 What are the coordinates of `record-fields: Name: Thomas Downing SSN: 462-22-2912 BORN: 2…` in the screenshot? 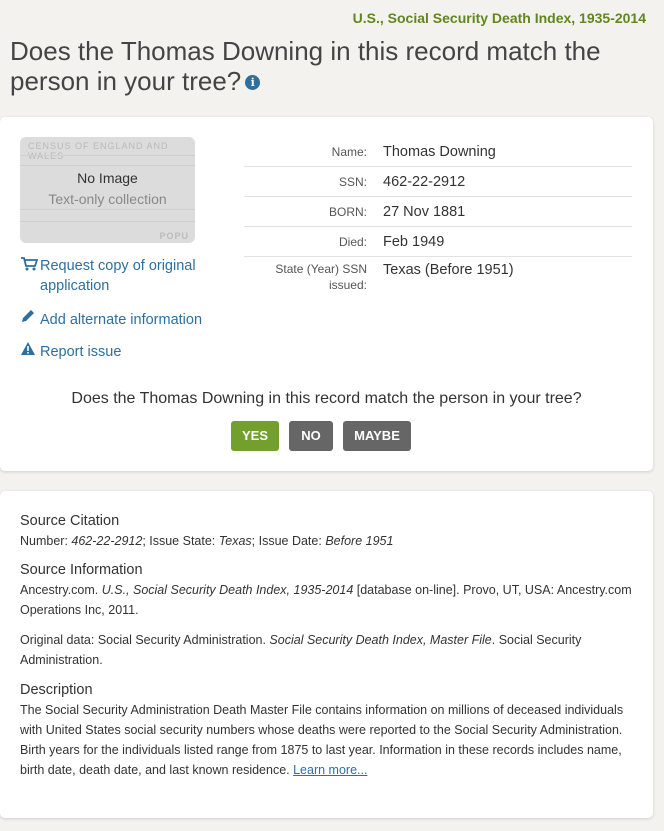 It's located at (438, 216).